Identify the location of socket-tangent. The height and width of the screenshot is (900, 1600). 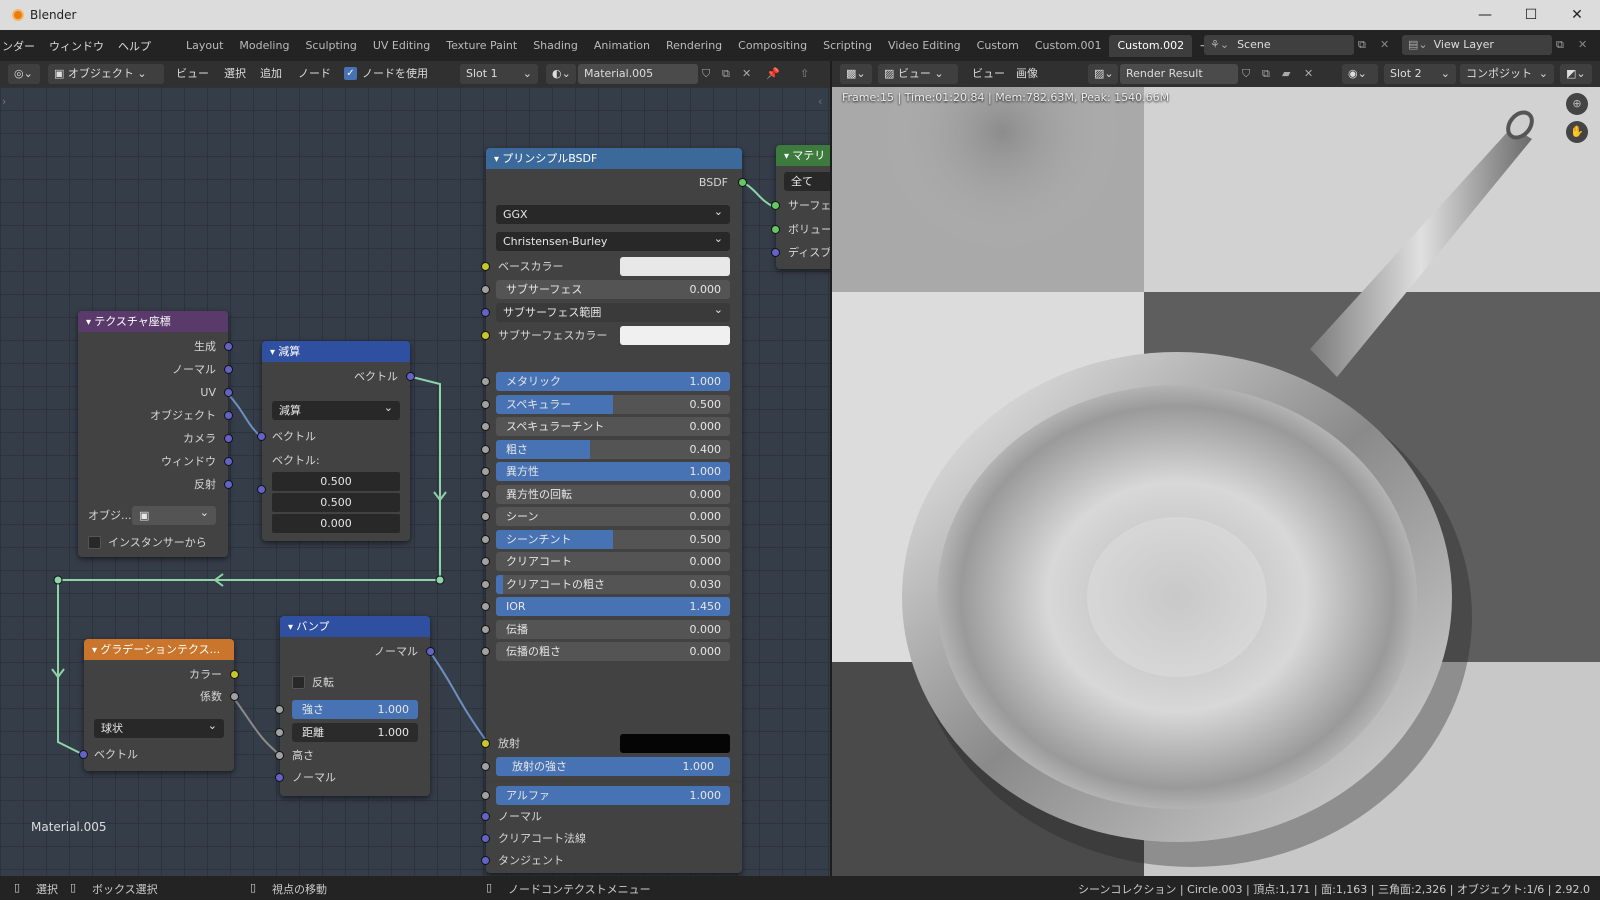
(485, 860).